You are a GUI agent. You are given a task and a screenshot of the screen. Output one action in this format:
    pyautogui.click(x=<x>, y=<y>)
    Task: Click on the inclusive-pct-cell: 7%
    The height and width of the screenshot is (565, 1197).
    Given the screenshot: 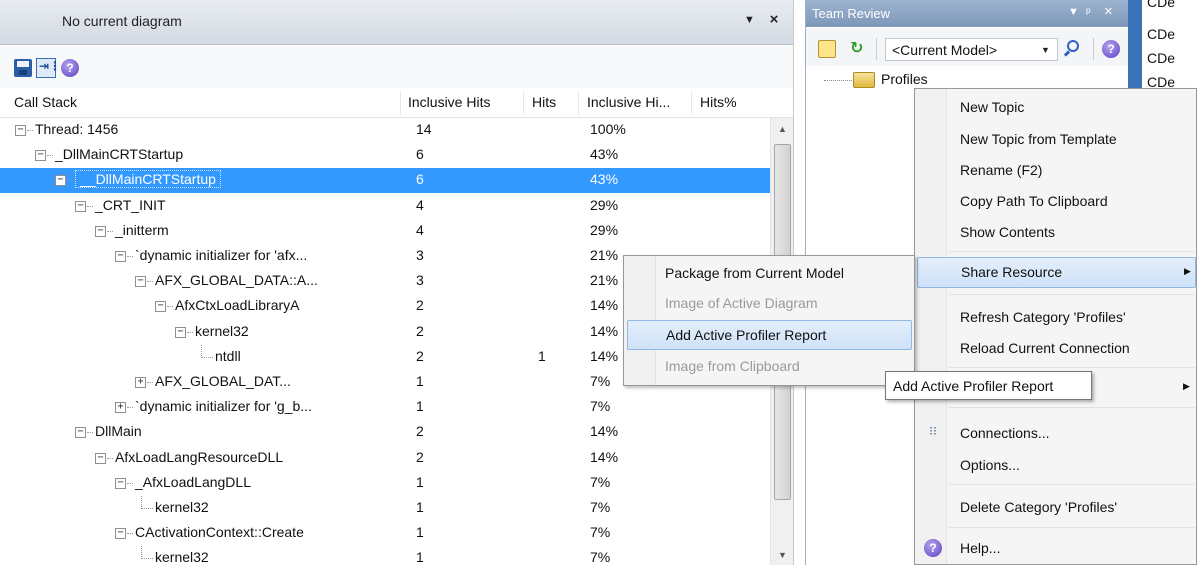 What is the action you would take?
    pyautogui.click(x=600, y=557)
    